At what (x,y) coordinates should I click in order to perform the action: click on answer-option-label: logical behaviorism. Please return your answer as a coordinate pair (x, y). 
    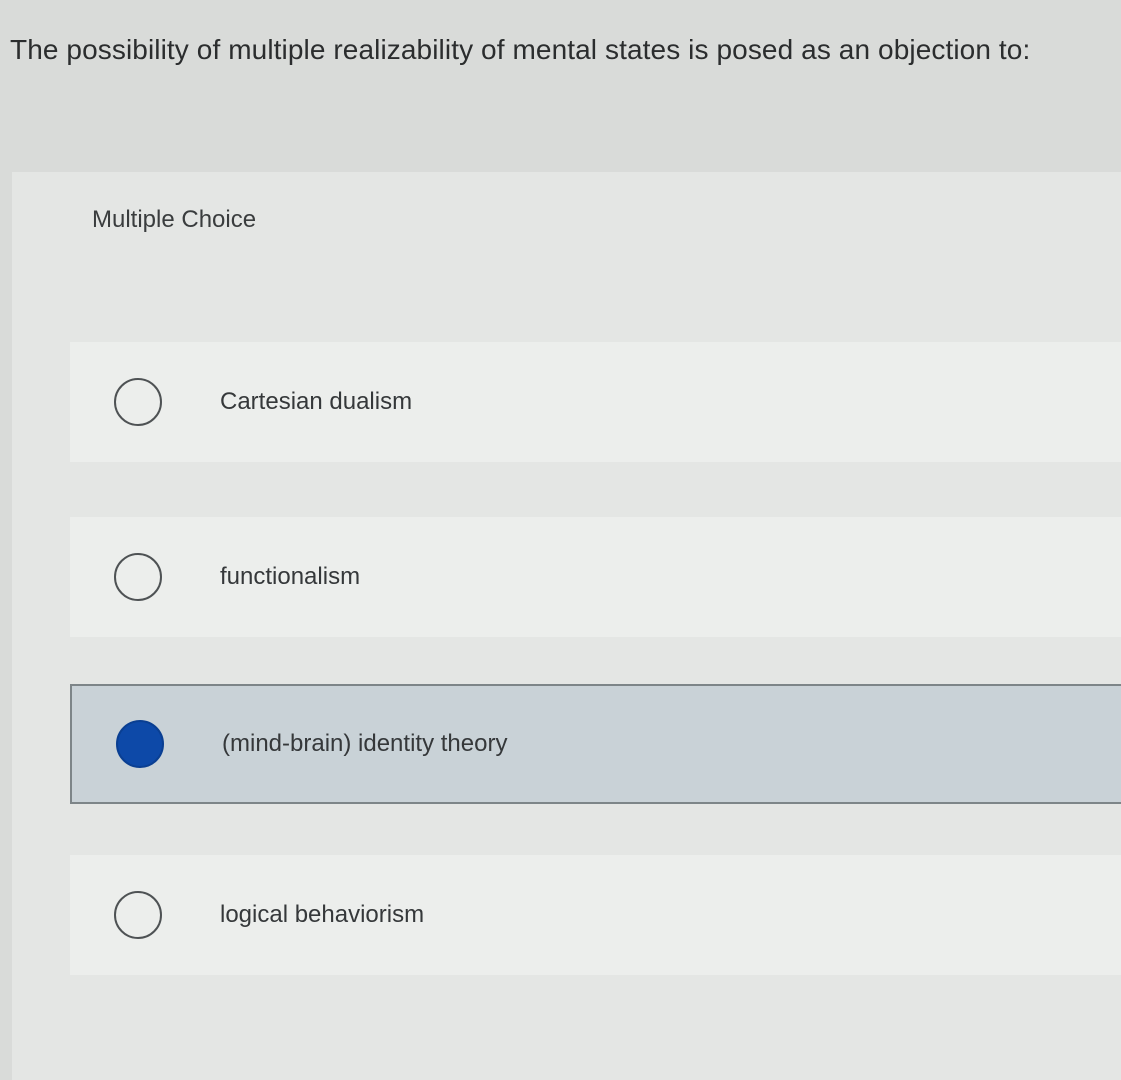
    Looking at the image, I should click on (322, 914).